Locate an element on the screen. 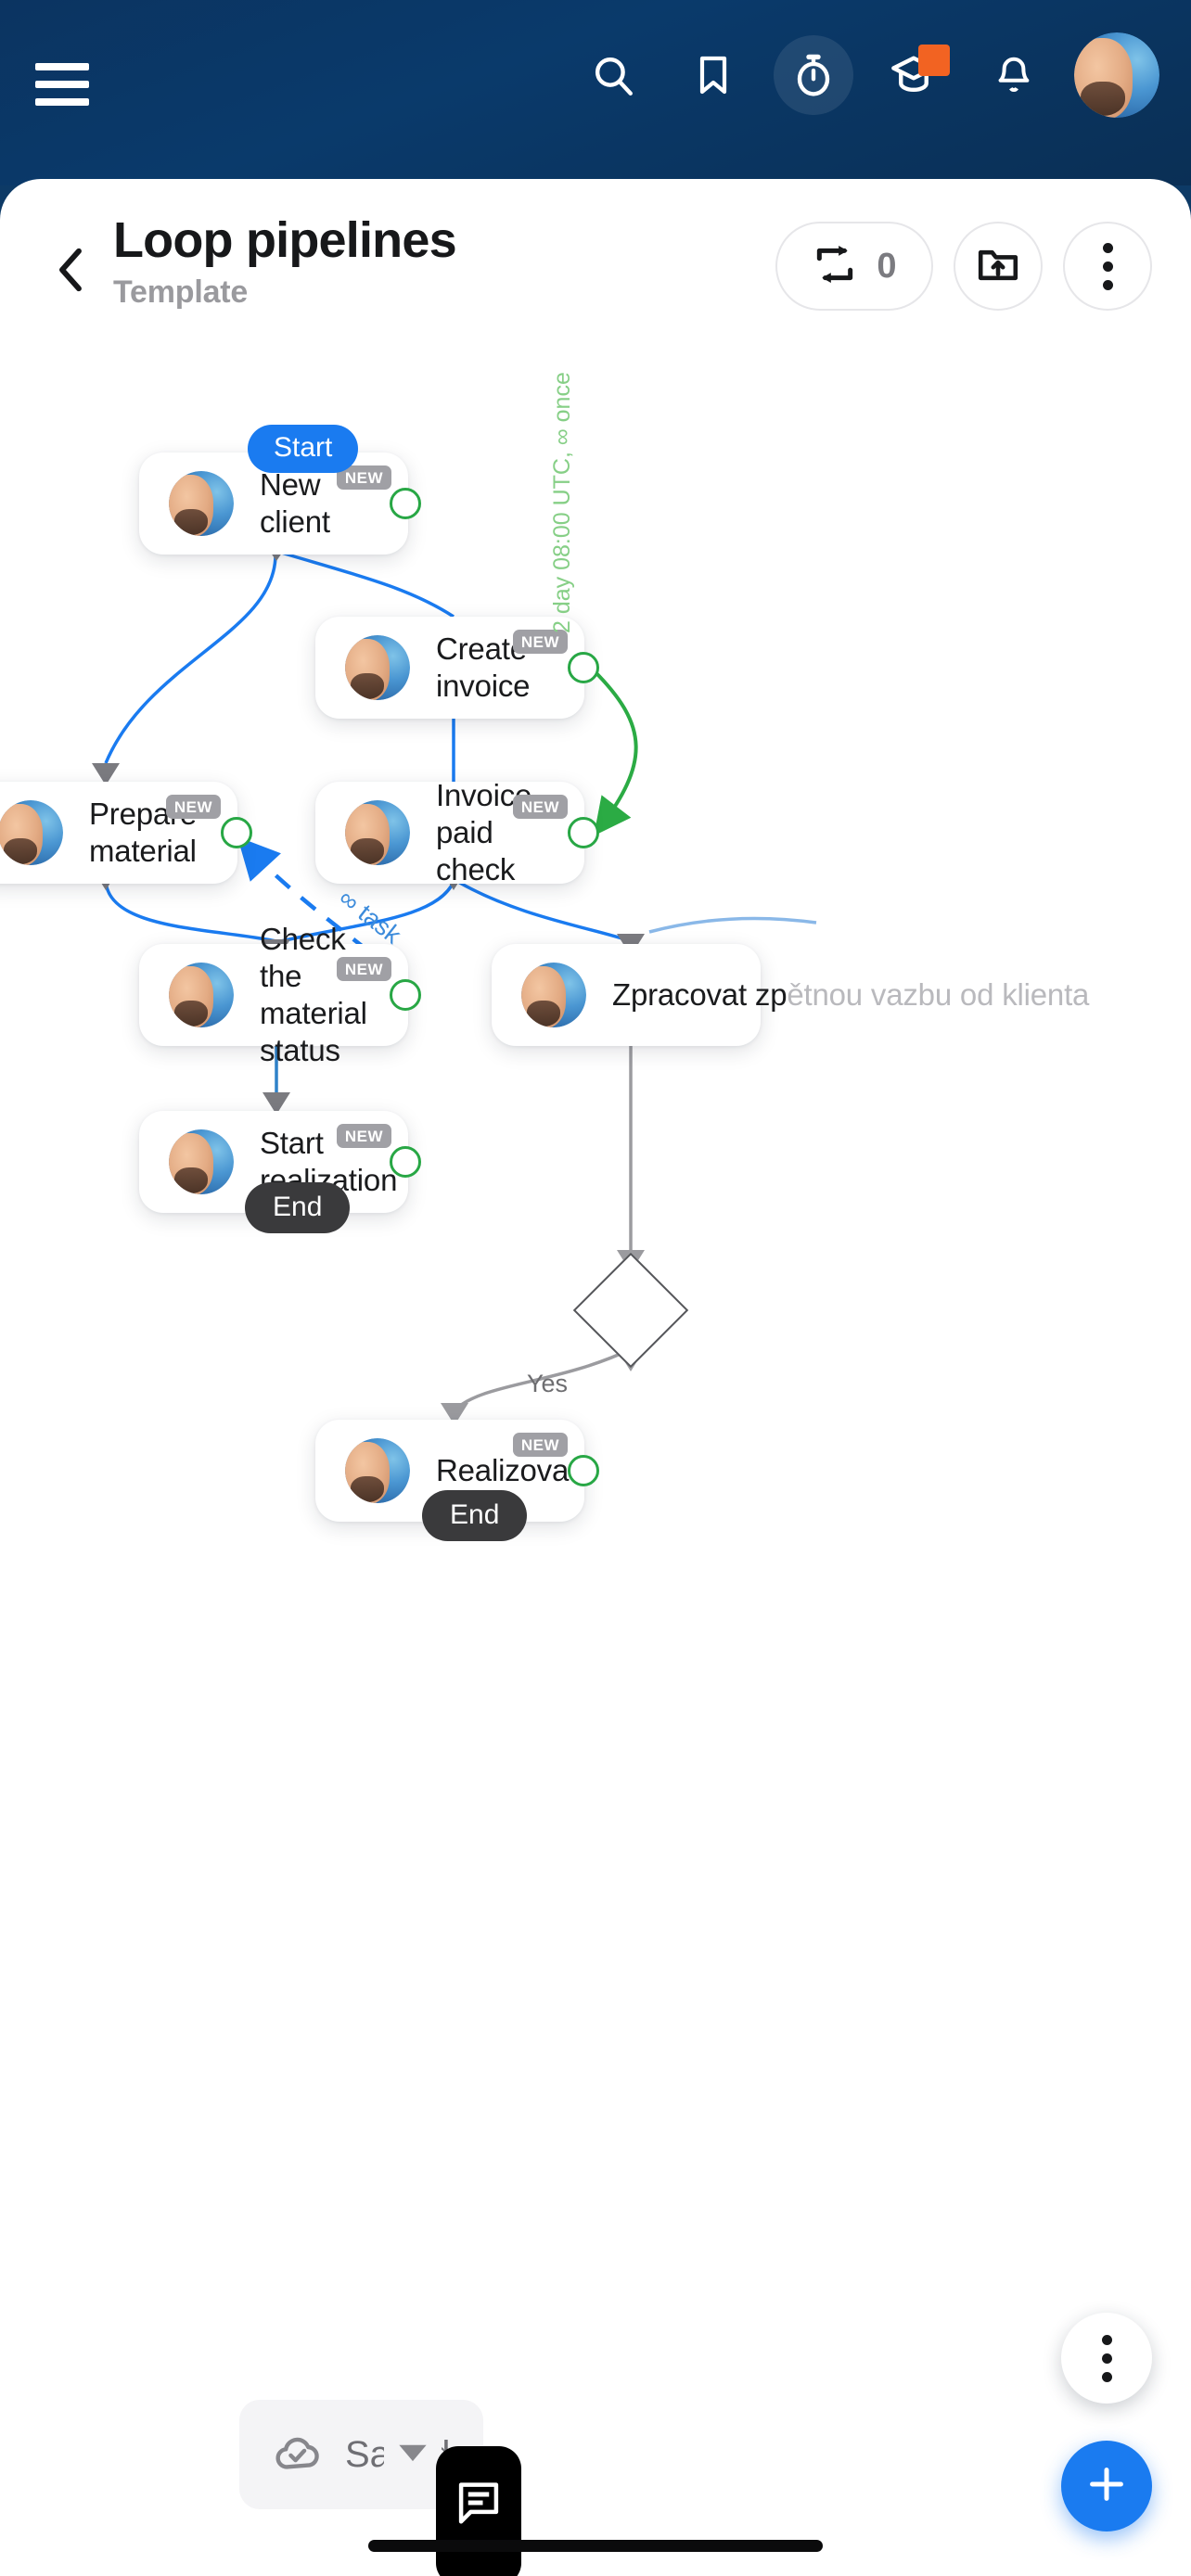  user-avatar is located at coordinates (1116, 75).